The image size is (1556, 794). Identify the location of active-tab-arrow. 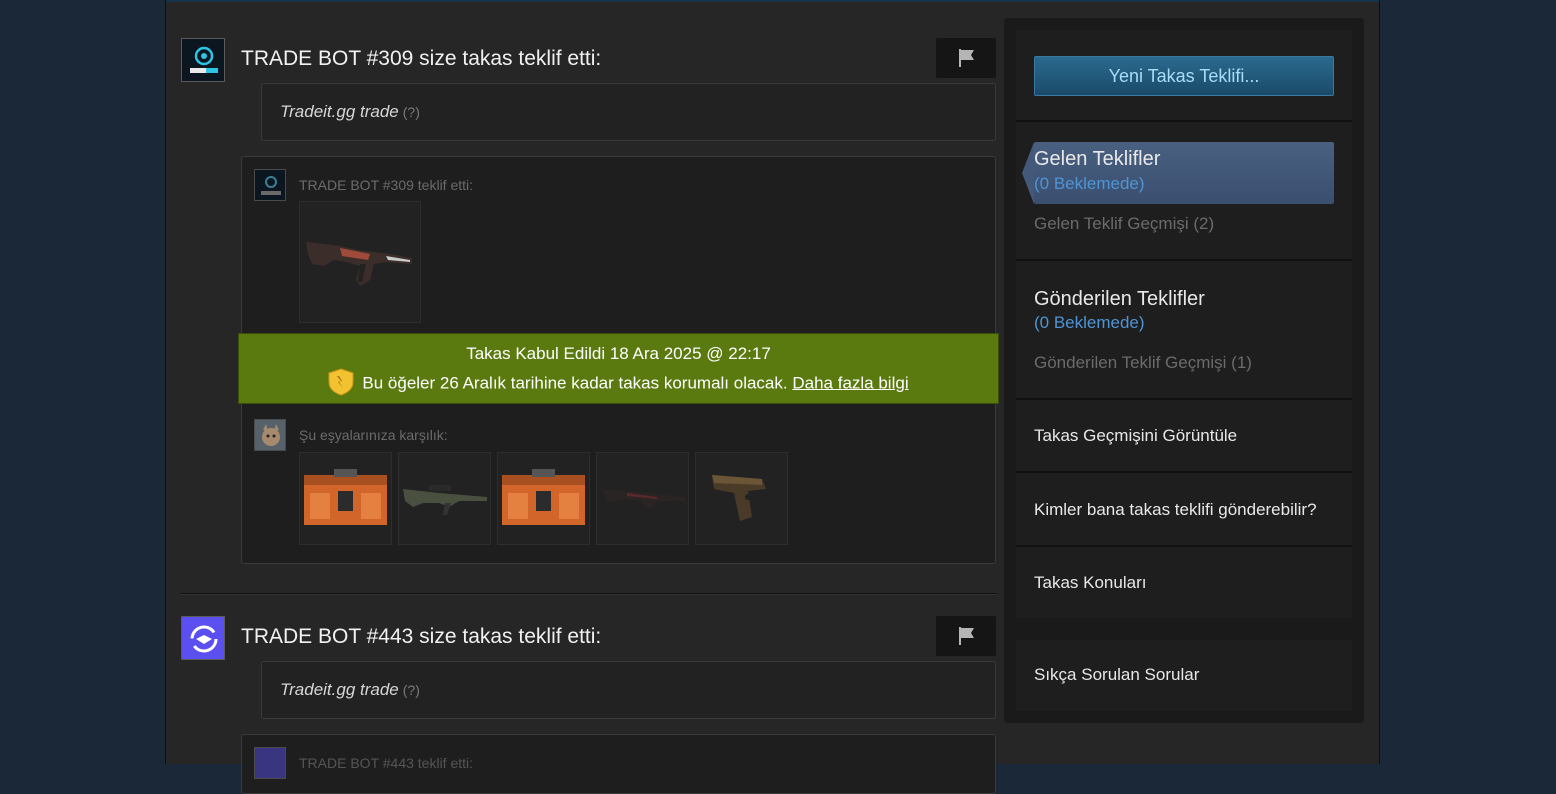
(1028, 173).